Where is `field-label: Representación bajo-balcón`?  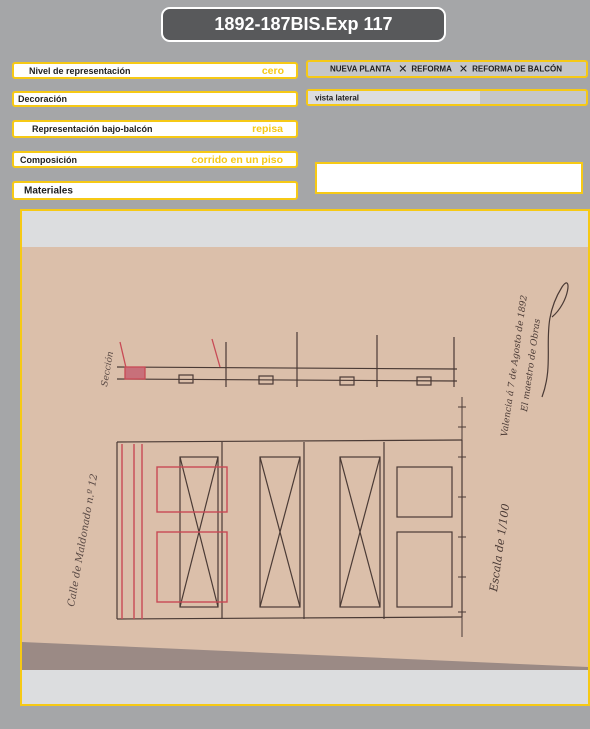
field-label: Representación bajo-balcón is located at coordinates (92, 129).